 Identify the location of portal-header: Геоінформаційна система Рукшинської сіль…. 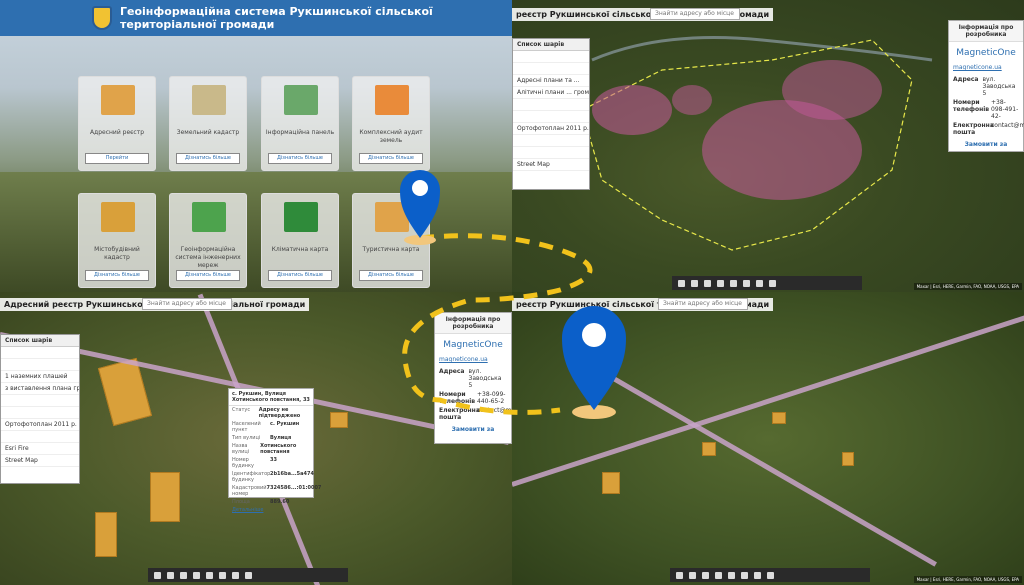
(256, 18).